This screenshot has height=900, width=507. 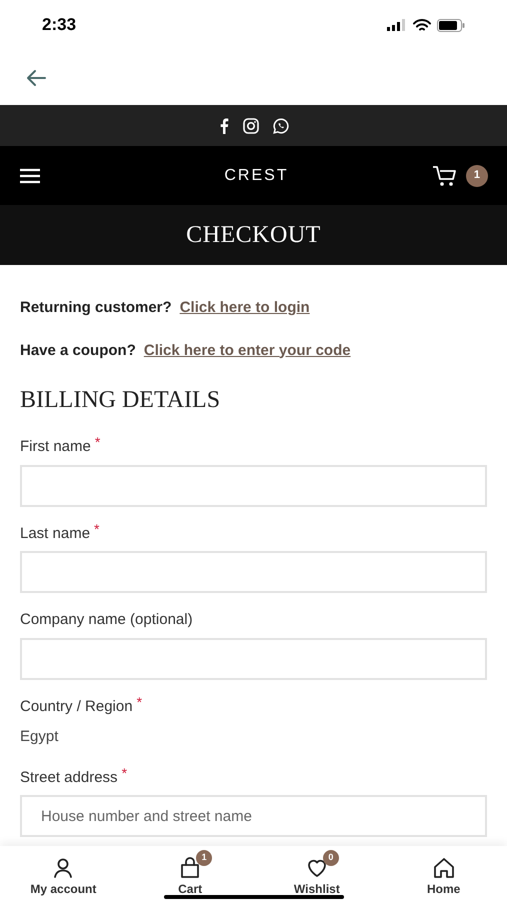 I want to click on menu-icon, so click(x=30, y=176).